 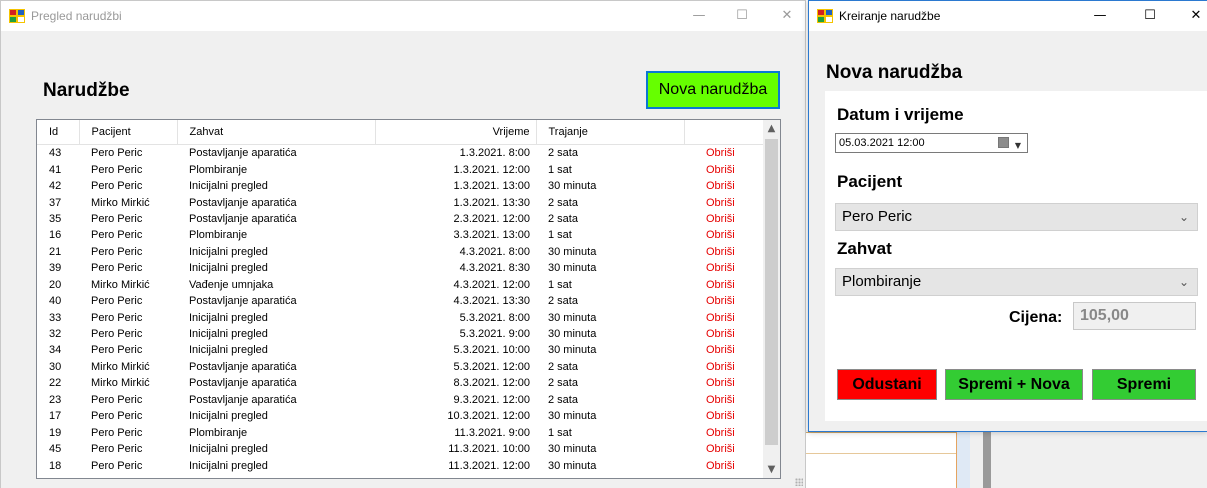 What do you see at coordinates (1014, 384) in the screenshot?
I see `save-and-new-button: Spremi + Nova` at bounding box center [1014, 384].